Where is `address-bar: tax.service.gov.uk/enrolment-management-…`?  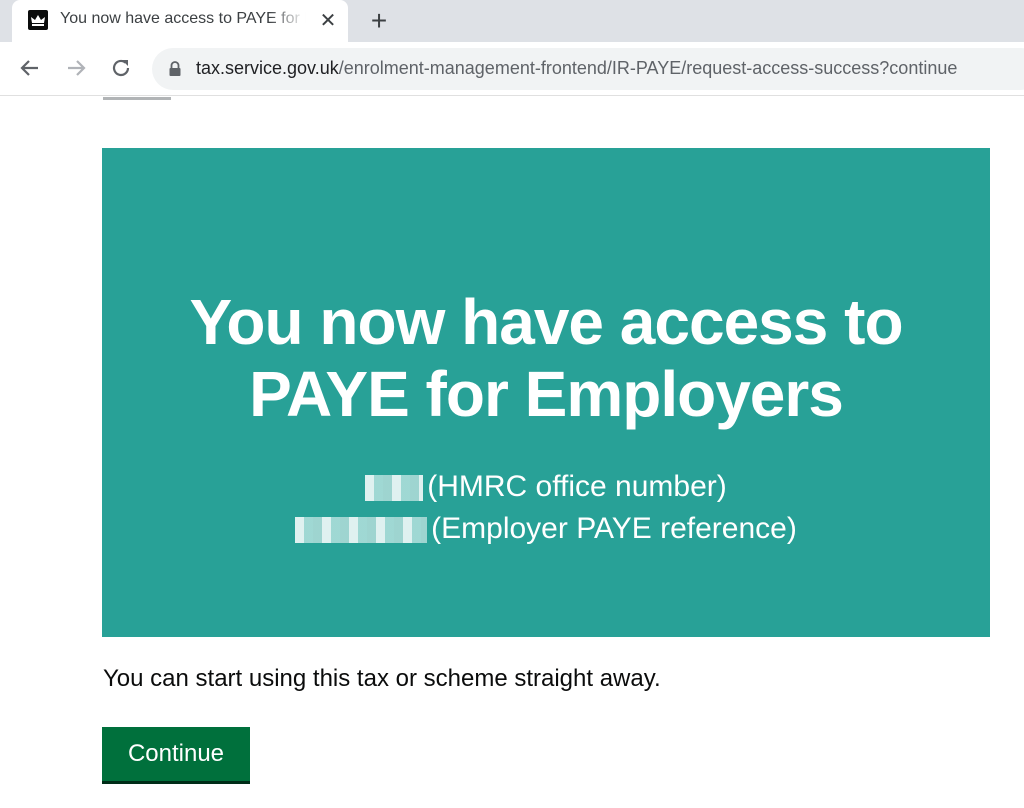
address-bar: tax.service.gov.uk/enrolment-management-… is located at coordinates (588, 69).